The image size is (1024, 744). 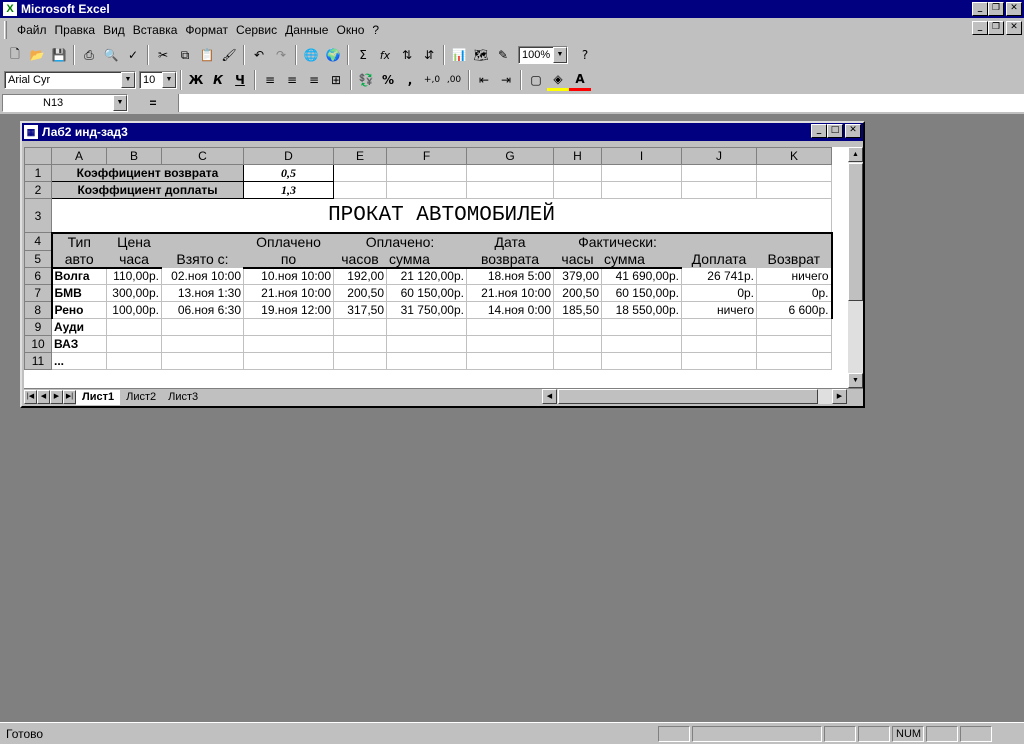 What do you see at coordinates (794, 310) in the screenshot?
I see `cell-k: 6 600р.` at bounding box center [794, 310].